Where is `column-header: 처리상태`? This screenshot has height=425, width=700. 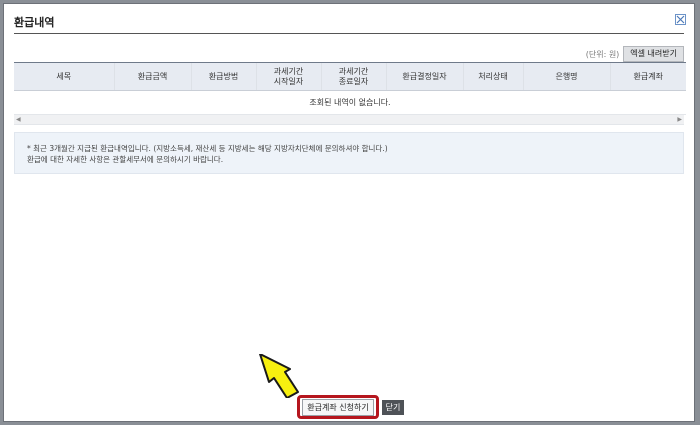 column-header: 처리상태 is located at coordinates (492, 76).